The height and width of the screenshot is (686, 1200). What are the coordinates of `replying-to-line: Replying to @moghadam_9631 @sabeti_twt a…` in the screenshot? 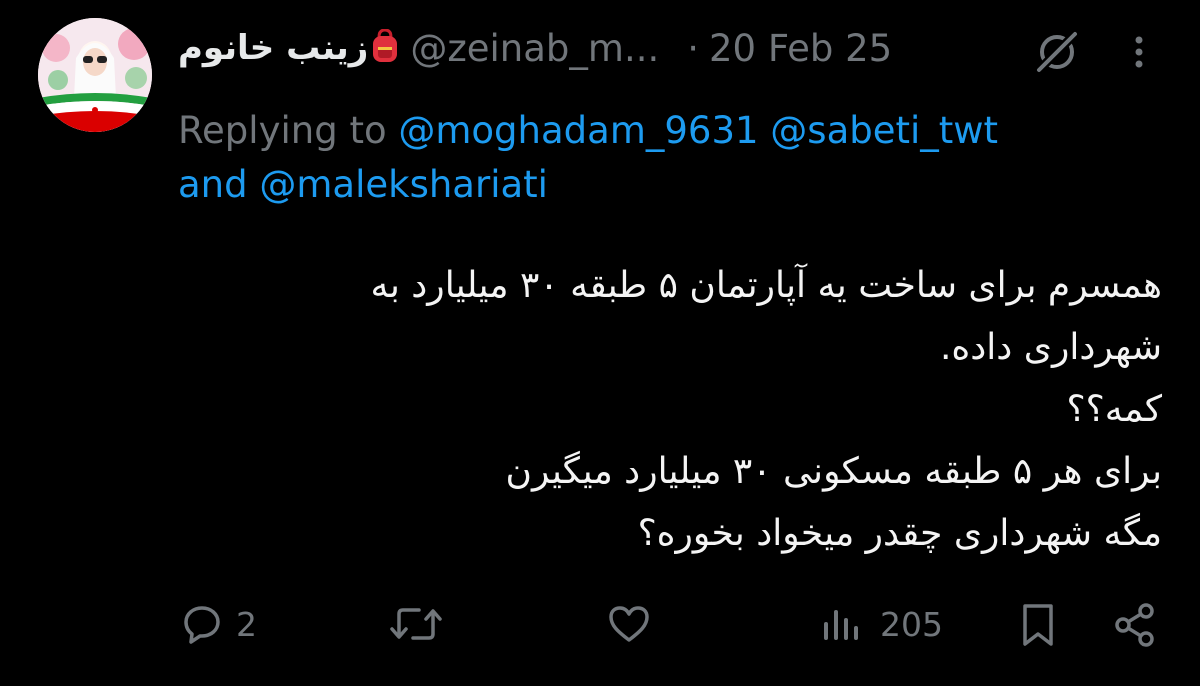 It's located at (658, 158).